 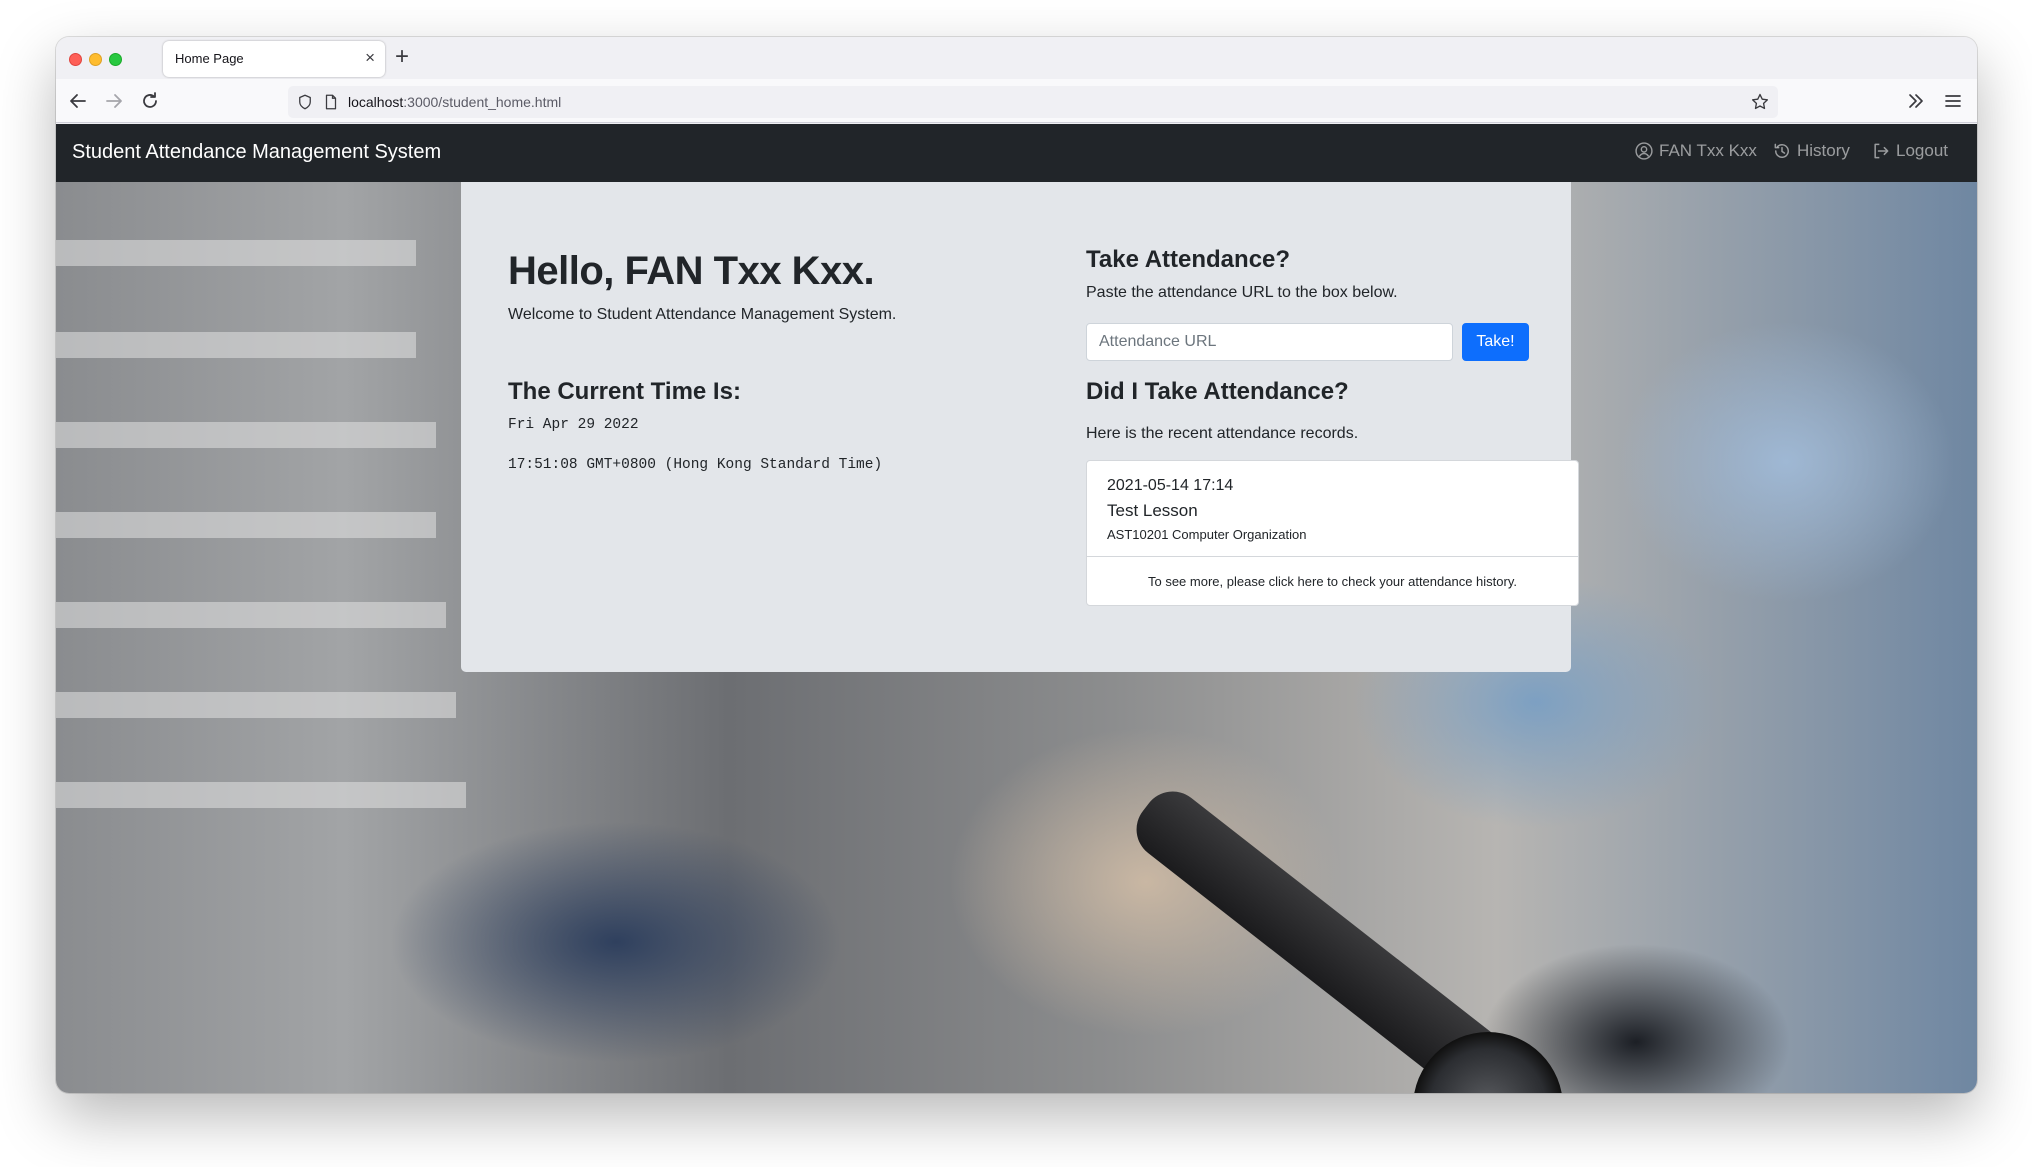 I want to click on overflow-chevrons-icon, so click(x=1916, y=101).